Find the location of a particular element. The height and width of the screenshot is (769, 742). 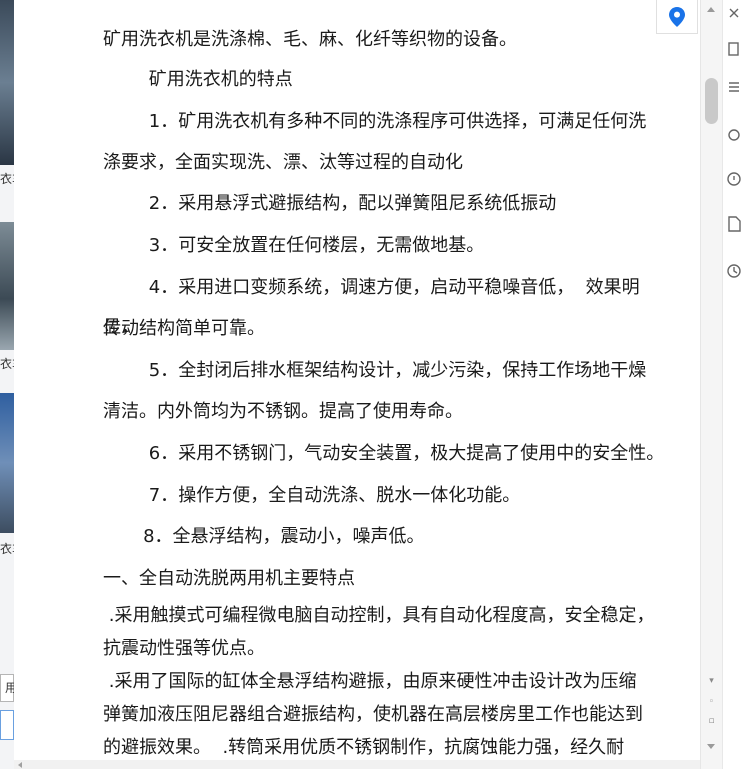

tool-share-icon is located at coordinates (734, 135).